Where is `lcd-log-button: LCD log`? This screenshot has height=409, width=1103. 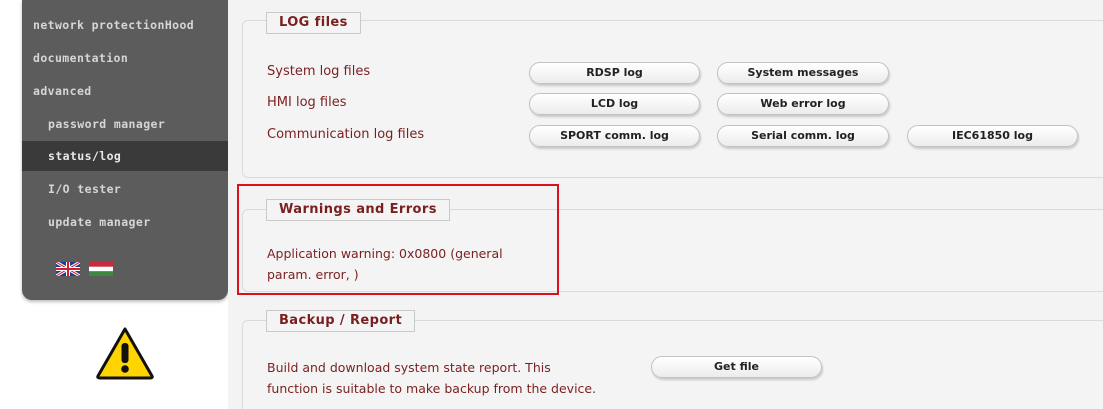 lcd-log-button: LCD log is located at coordinates (614, 104).